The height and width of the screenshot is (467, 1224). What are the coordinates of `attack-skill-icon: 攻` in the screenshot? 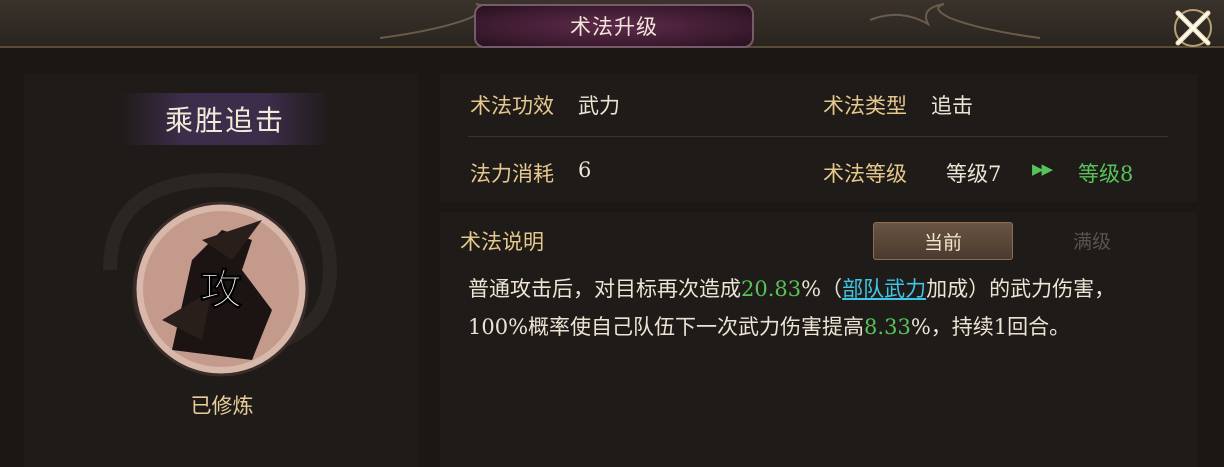 It's located at (221, 289).